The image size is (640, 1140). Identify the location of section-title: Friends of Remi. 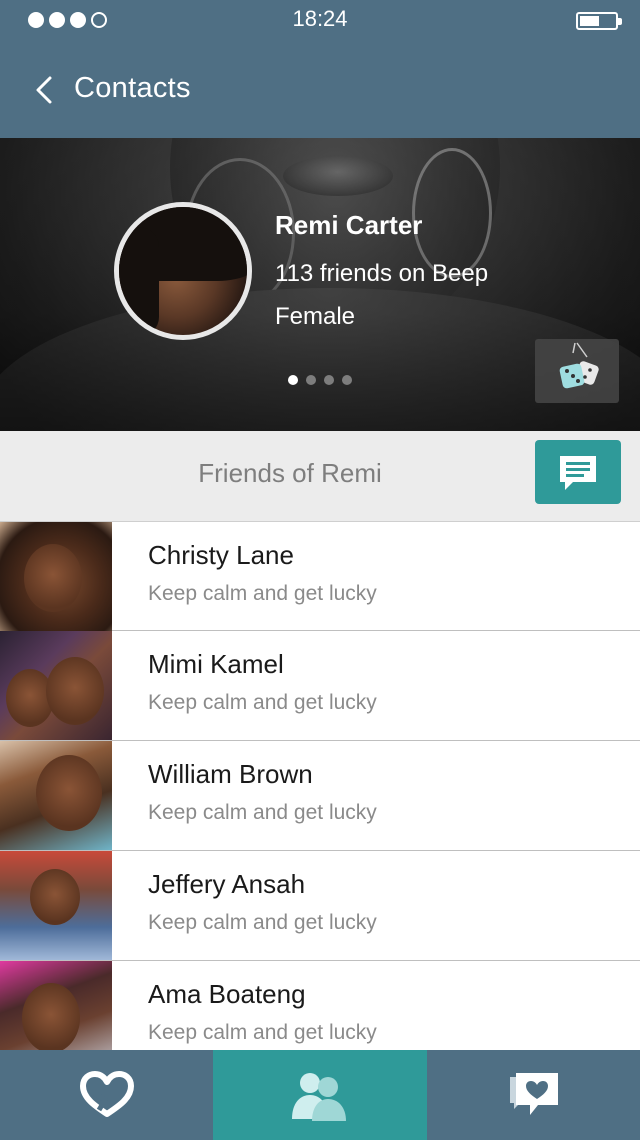
(290, 473).